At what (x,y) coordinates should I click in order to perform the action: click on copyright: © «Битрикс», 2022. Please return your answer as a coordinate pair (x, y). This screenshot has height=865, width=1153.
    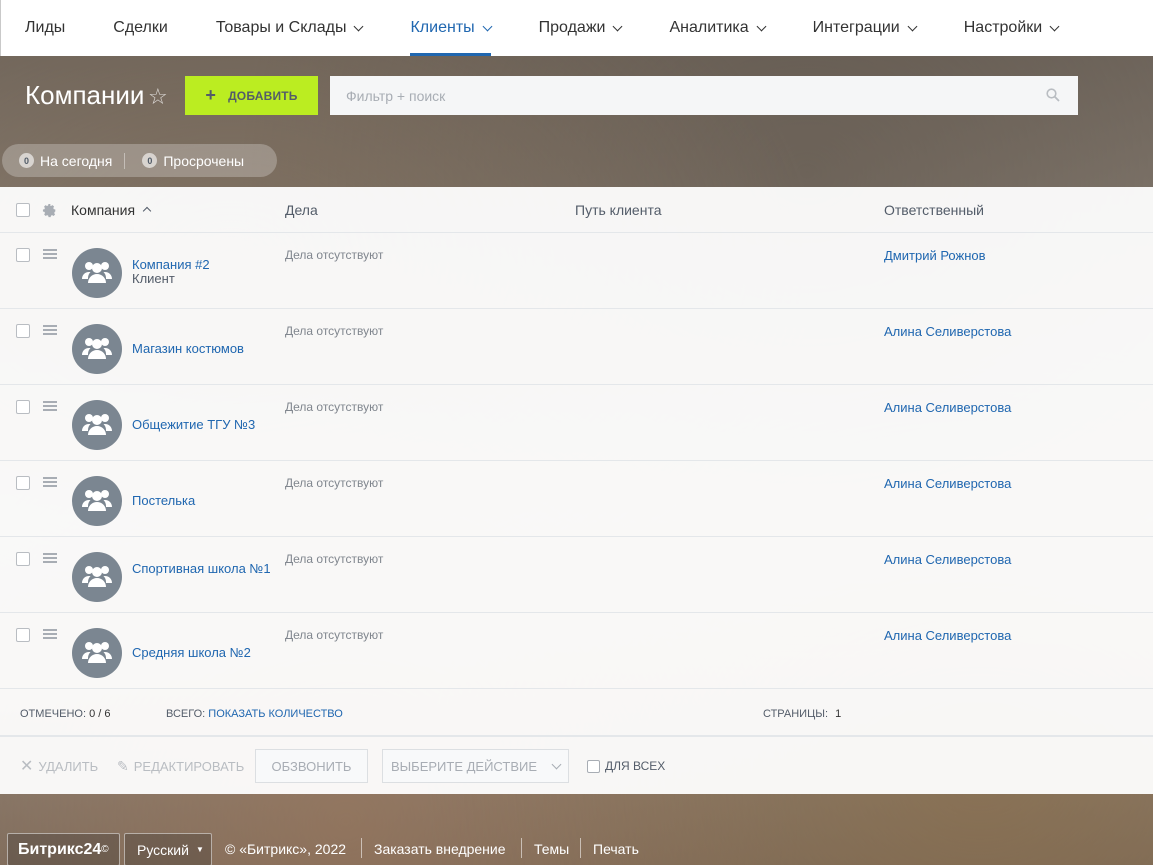
    Looking at the image, I should click on (286, 849).